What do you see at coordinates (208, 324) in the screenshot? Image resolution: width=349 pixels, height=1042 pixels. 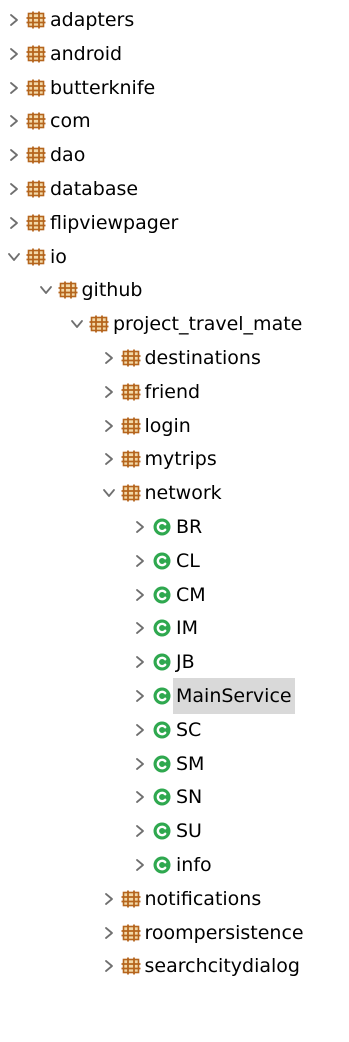 I see `tree-item-label: project_travel_mate` at bounding box center [208, 324].